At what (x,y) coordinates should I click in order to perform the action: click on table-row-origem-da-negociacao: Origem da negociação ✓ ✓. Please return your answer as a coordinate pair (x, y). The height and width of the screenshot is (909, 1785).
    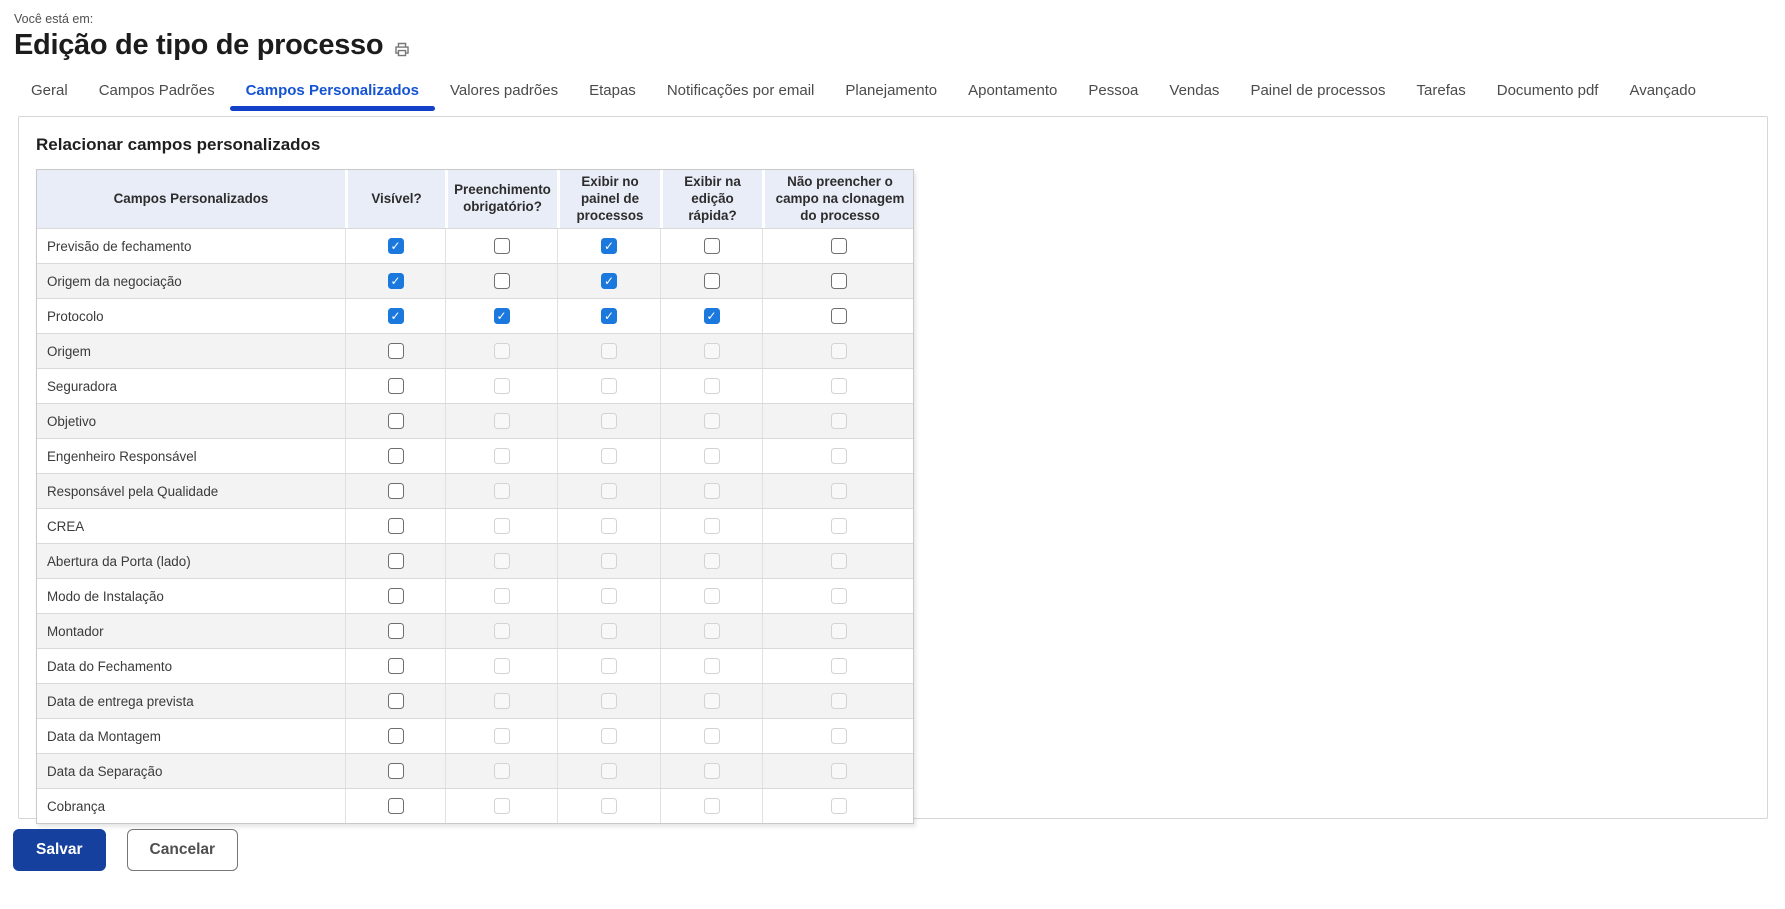
    Looking at the image, I should click on (476, 281).